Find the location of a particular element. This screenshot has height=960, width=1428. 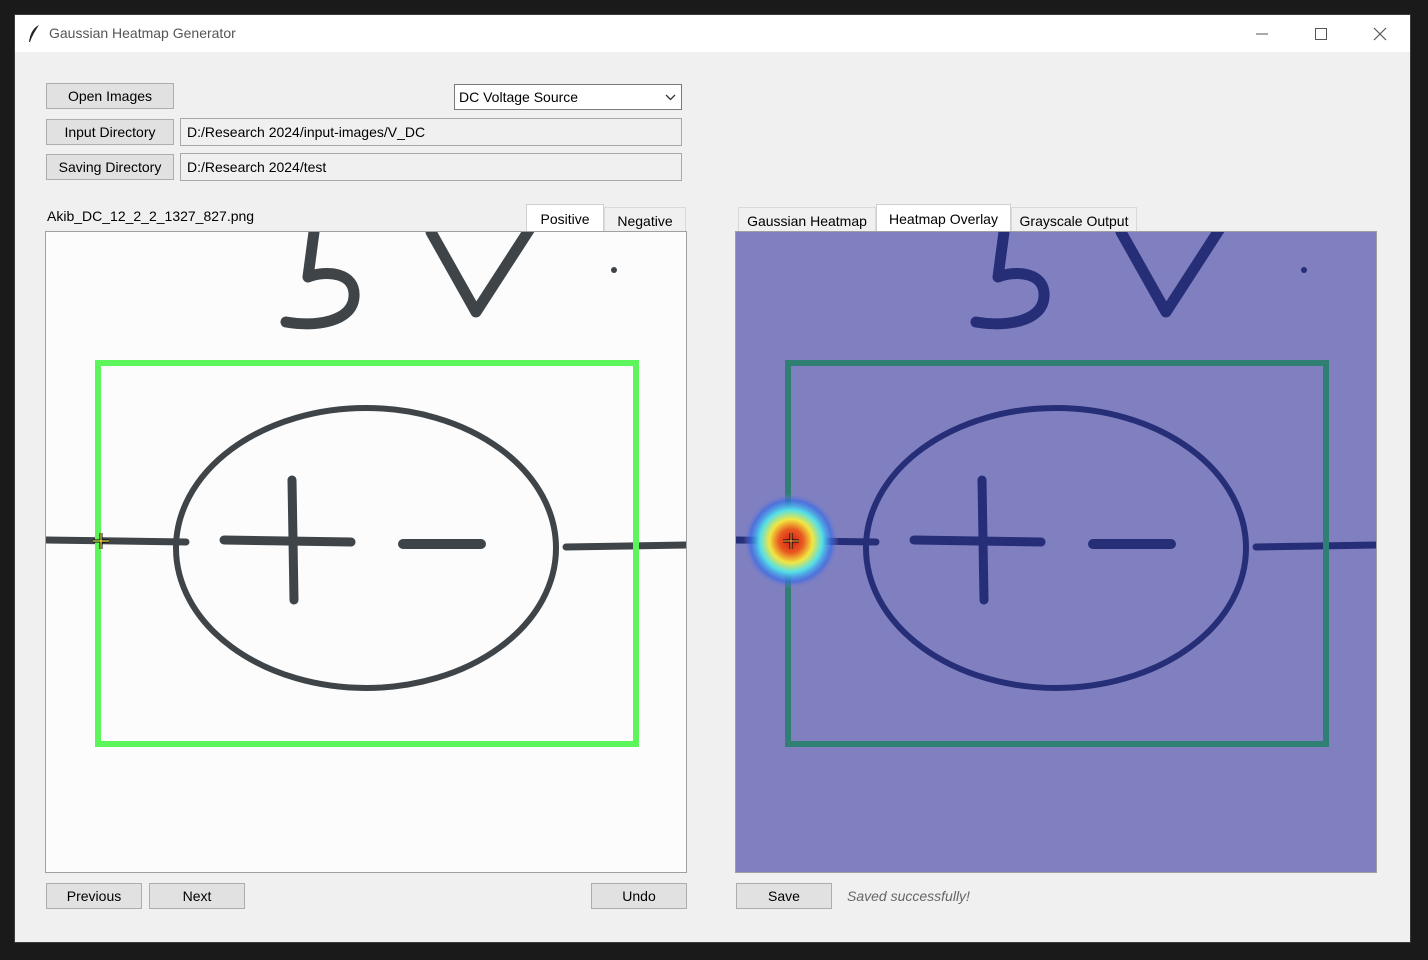

status-message: Saved successfully! is located at coordinates (908, 896).